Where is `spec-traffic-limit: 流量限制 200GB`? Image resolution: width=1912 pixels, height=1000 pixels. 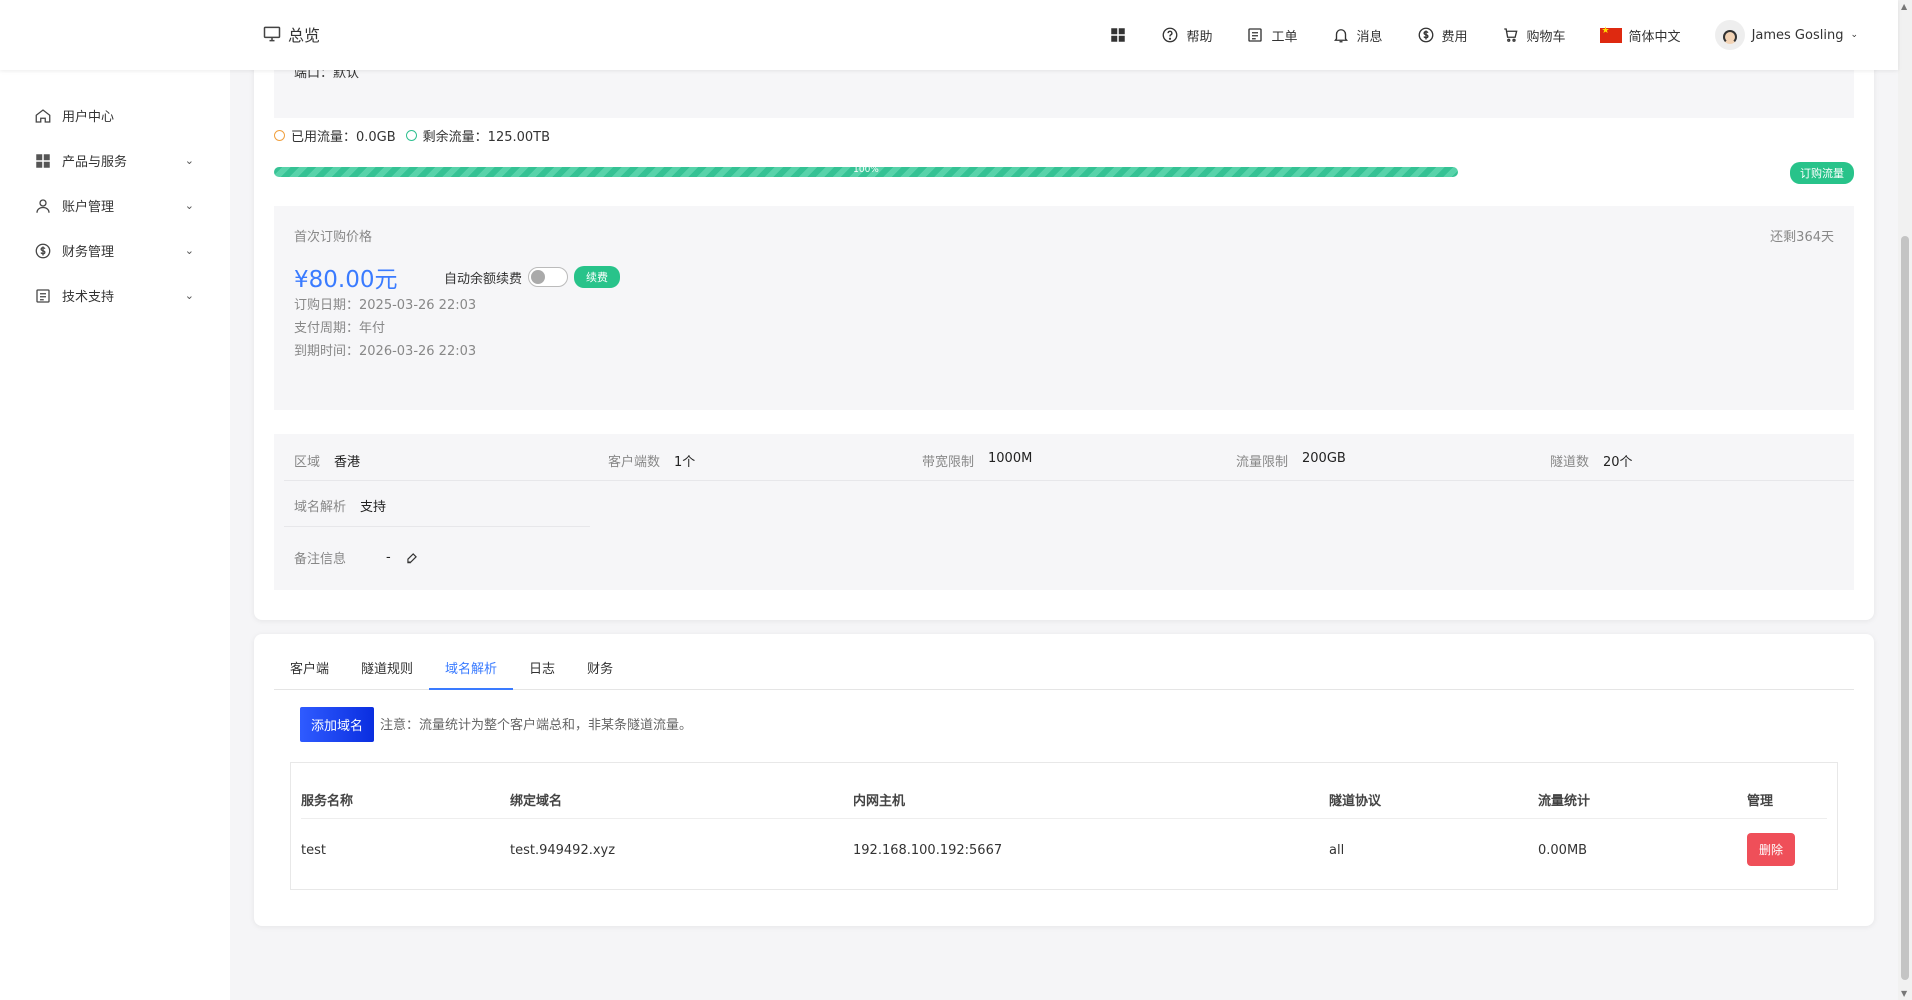
spec-traffic-limit: 流量限制 200GB is located at coordinates (1291, 460).